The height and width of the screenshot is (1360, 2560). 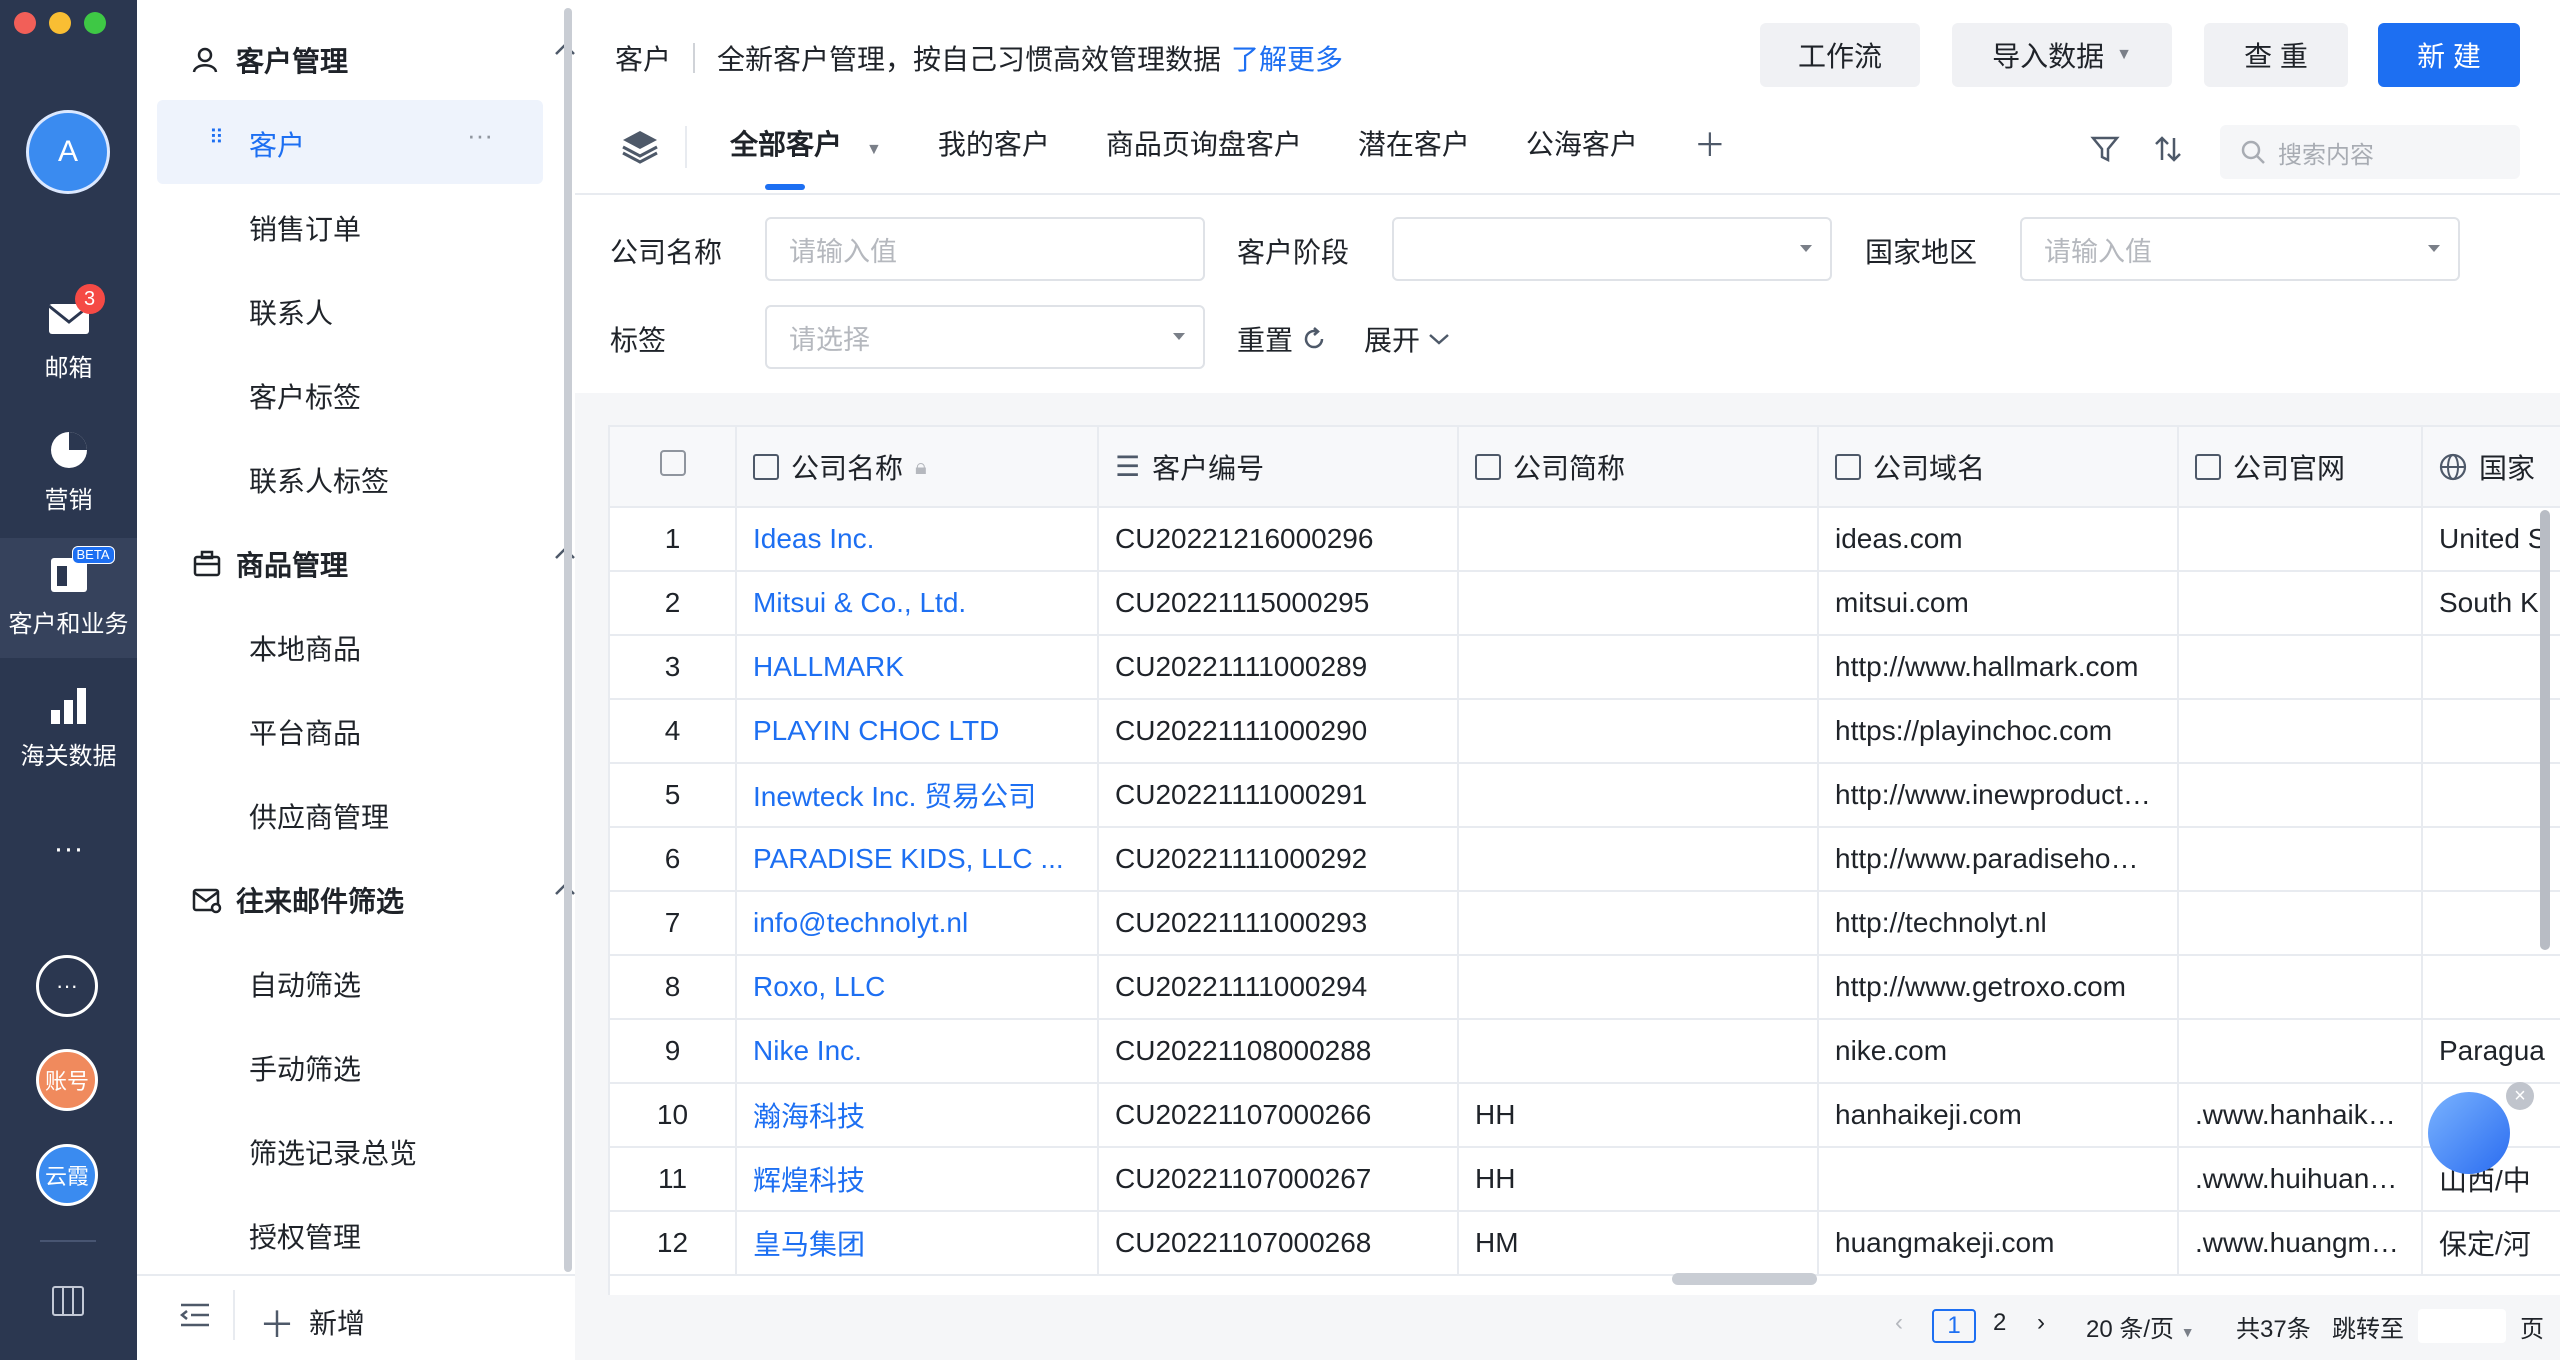 What do you see at coordinates (305, 1236) in the screenshot?
I see `sidebar-item-authorization: 授权管理` at bounding box center [305, 1236].